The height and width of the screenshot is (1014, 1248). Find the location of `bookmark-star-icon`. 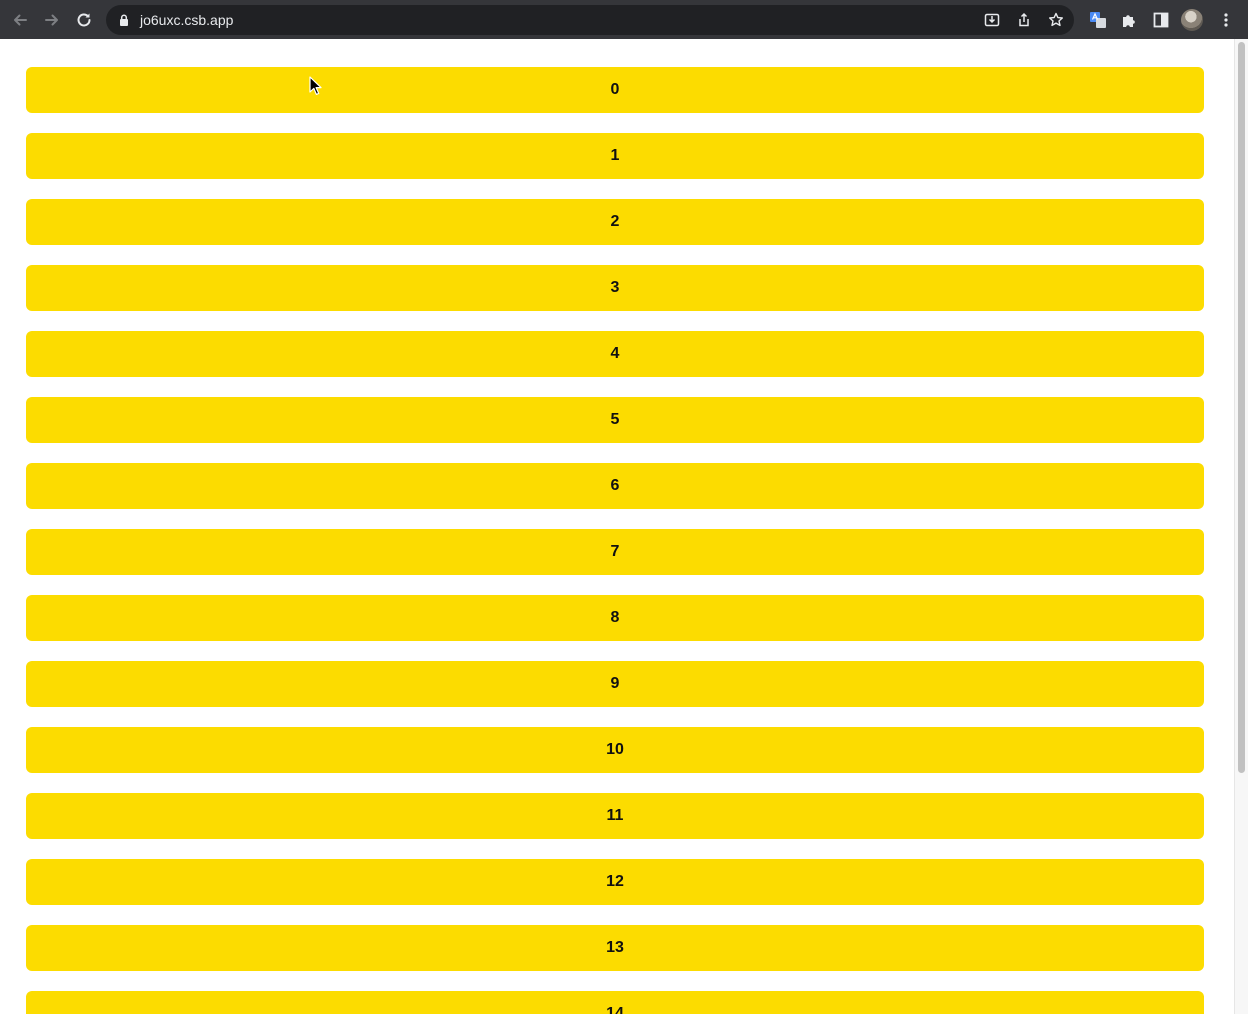

bookmark-star-icon is located at coordinates (1056, 20).